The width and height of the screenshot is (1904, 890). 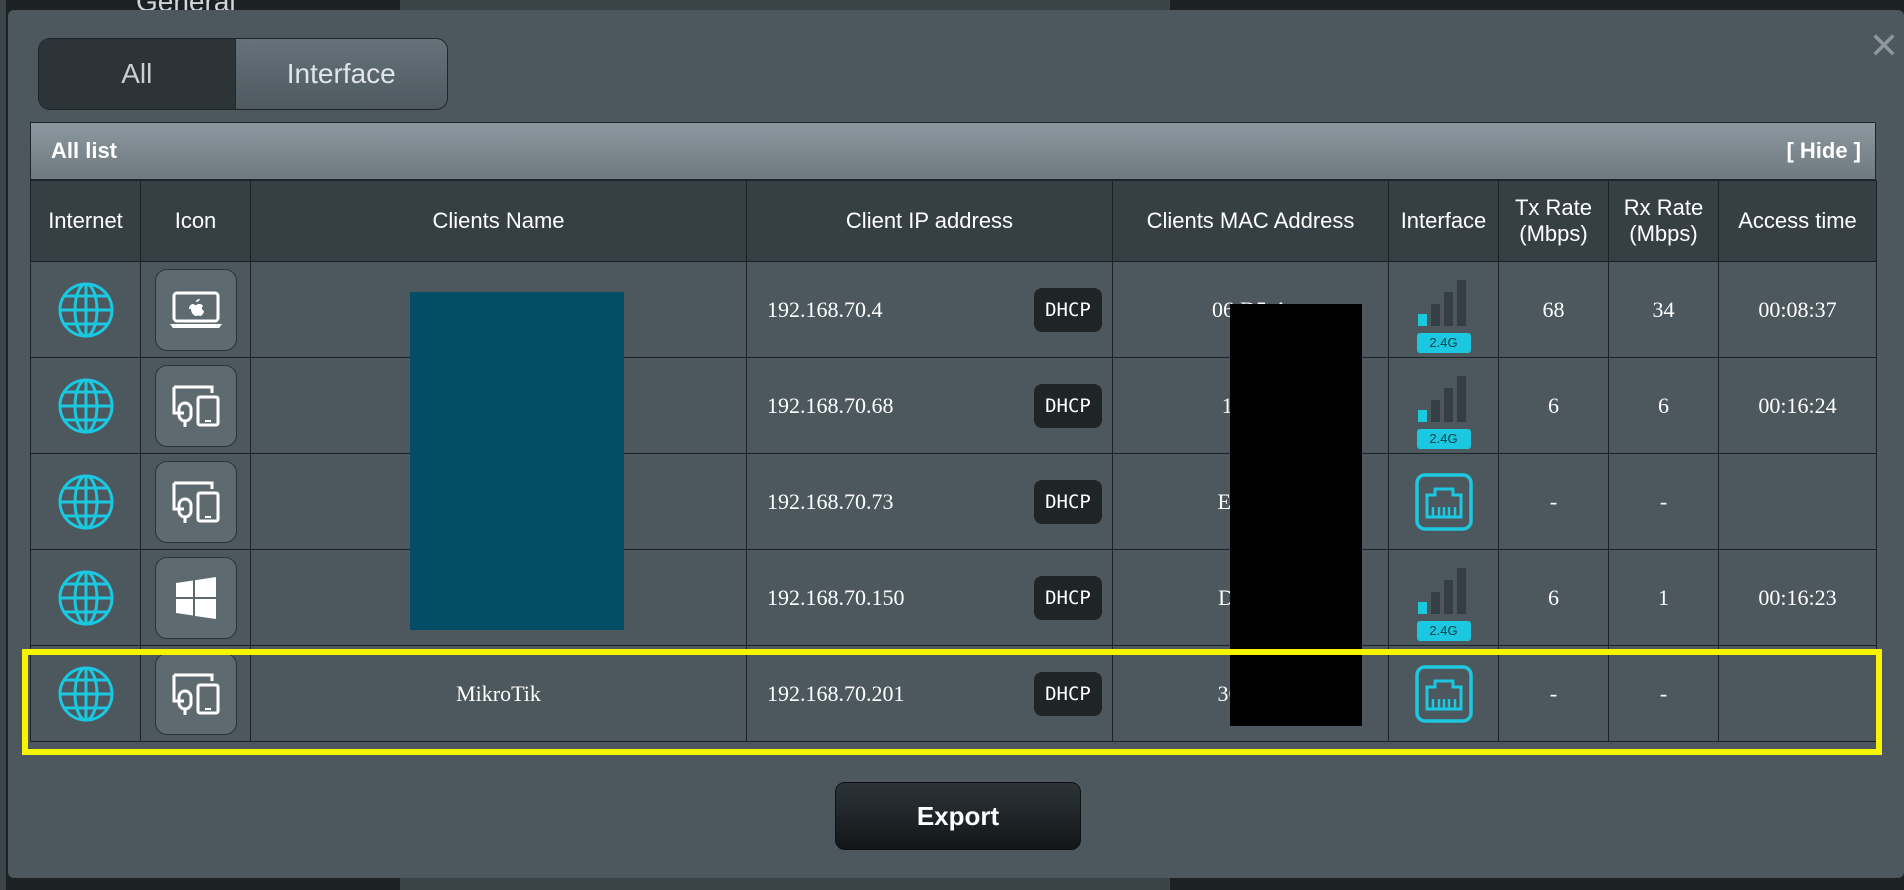 I want to click on client-ip-cell: 192.168.70.68 DHCP, so click(x=929, y=405).